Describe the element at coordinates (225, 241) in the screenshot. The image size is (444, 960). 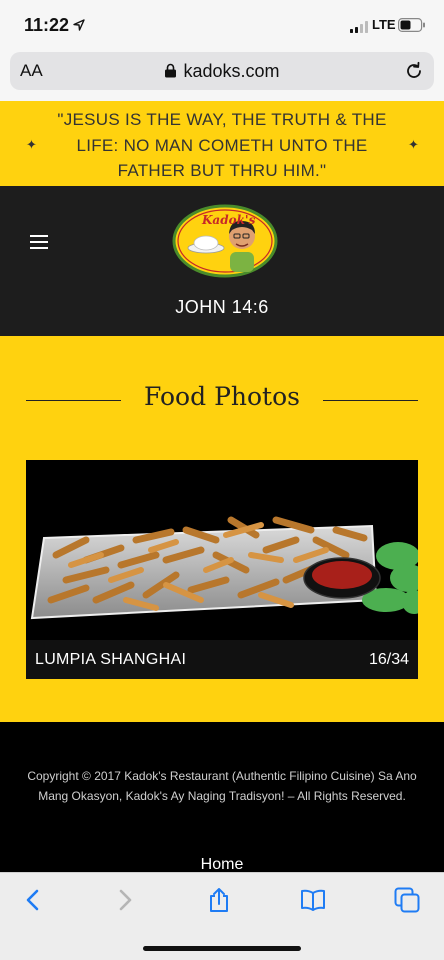
I see `kadoks-logo: Kadok's` at that location.